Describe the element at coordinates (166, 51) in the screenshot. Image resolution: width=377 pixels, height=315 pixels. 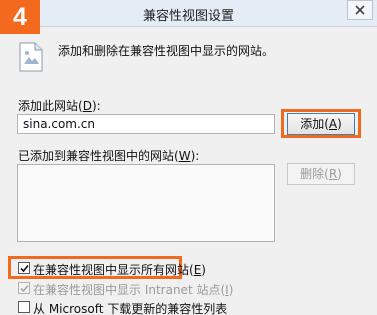
I see `intro-text: 添加和删除在兼容性视图中显示的网站。` at that location.